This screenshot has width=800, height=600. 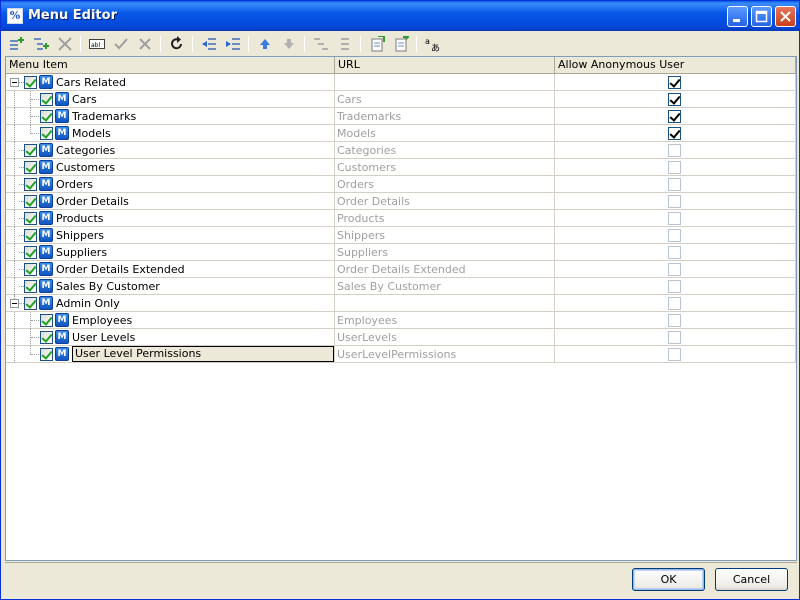 What do you see at coordinates (445, 218) in the screenshot?
I see `url-cell: Products` at bounding box center [445, 218].